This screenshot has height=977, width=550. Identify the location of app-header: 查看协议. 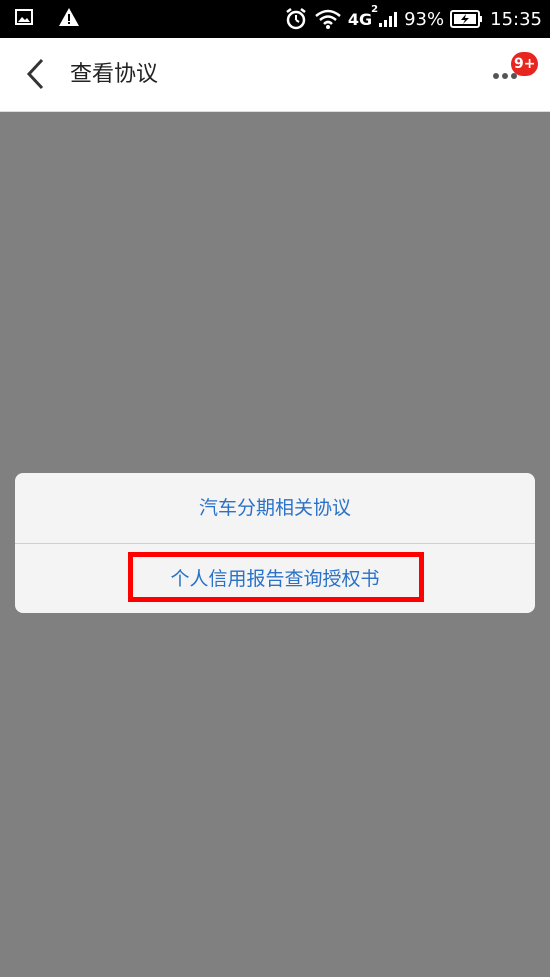
(275, 75).